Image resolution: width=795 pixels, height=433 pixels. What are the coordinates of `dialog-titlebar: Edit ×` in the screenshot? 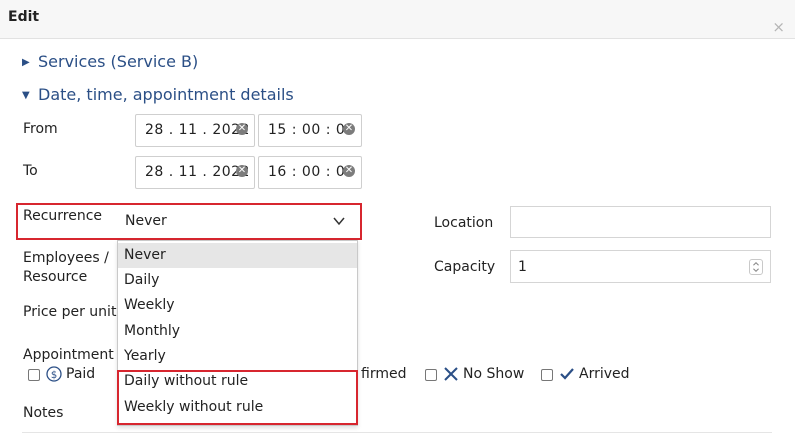 It's located at (397, 19).